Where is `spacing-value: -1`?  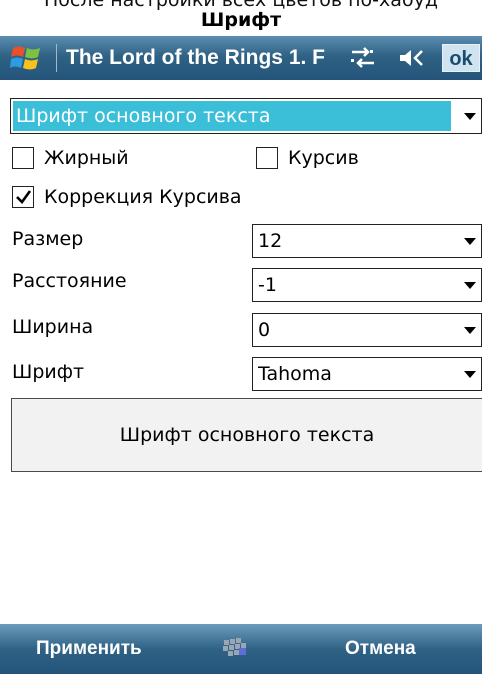
spacing-value: -1 is located at coordinates (267, 285).